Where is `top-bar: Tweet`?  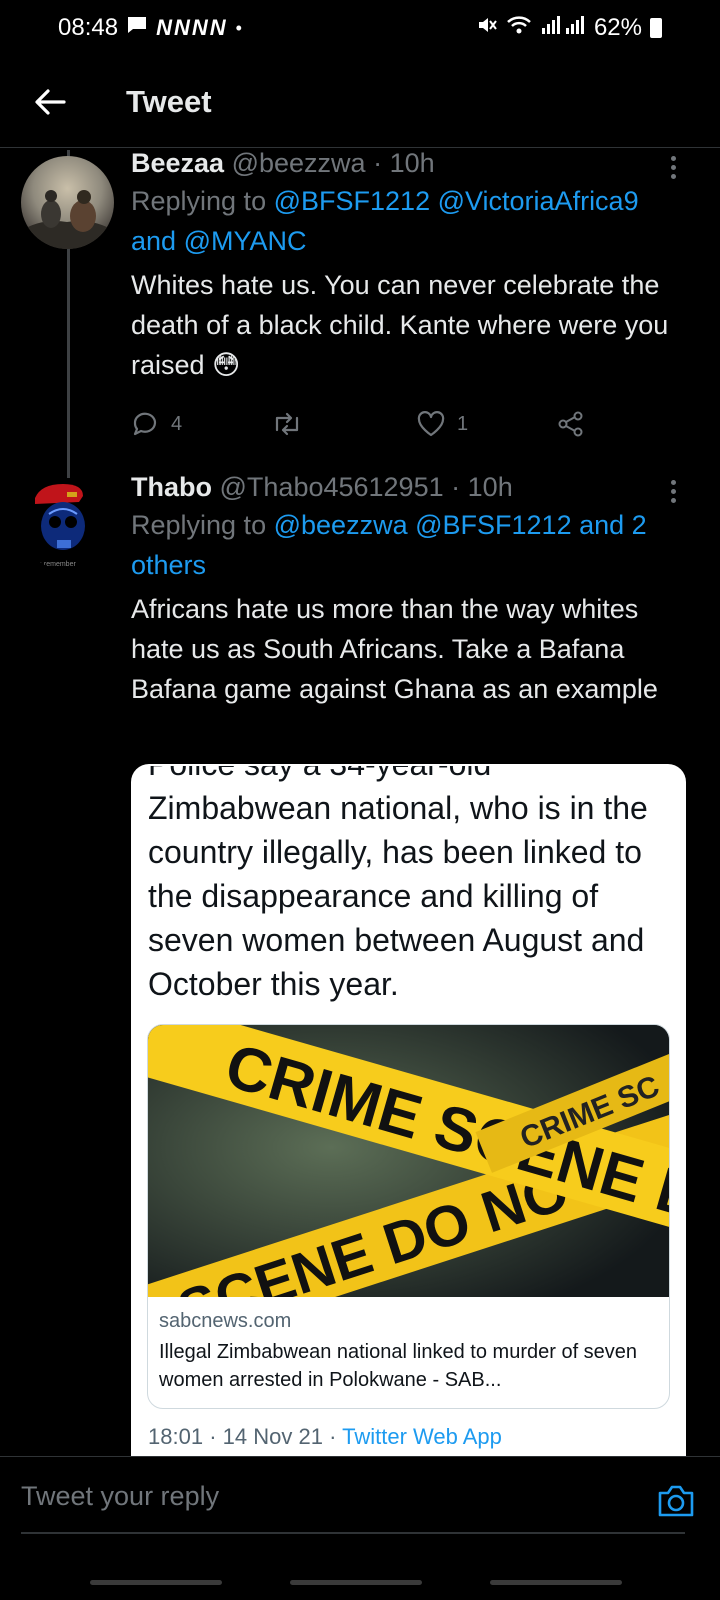 top-bar: Tweet is located at coordinates (360, 102).